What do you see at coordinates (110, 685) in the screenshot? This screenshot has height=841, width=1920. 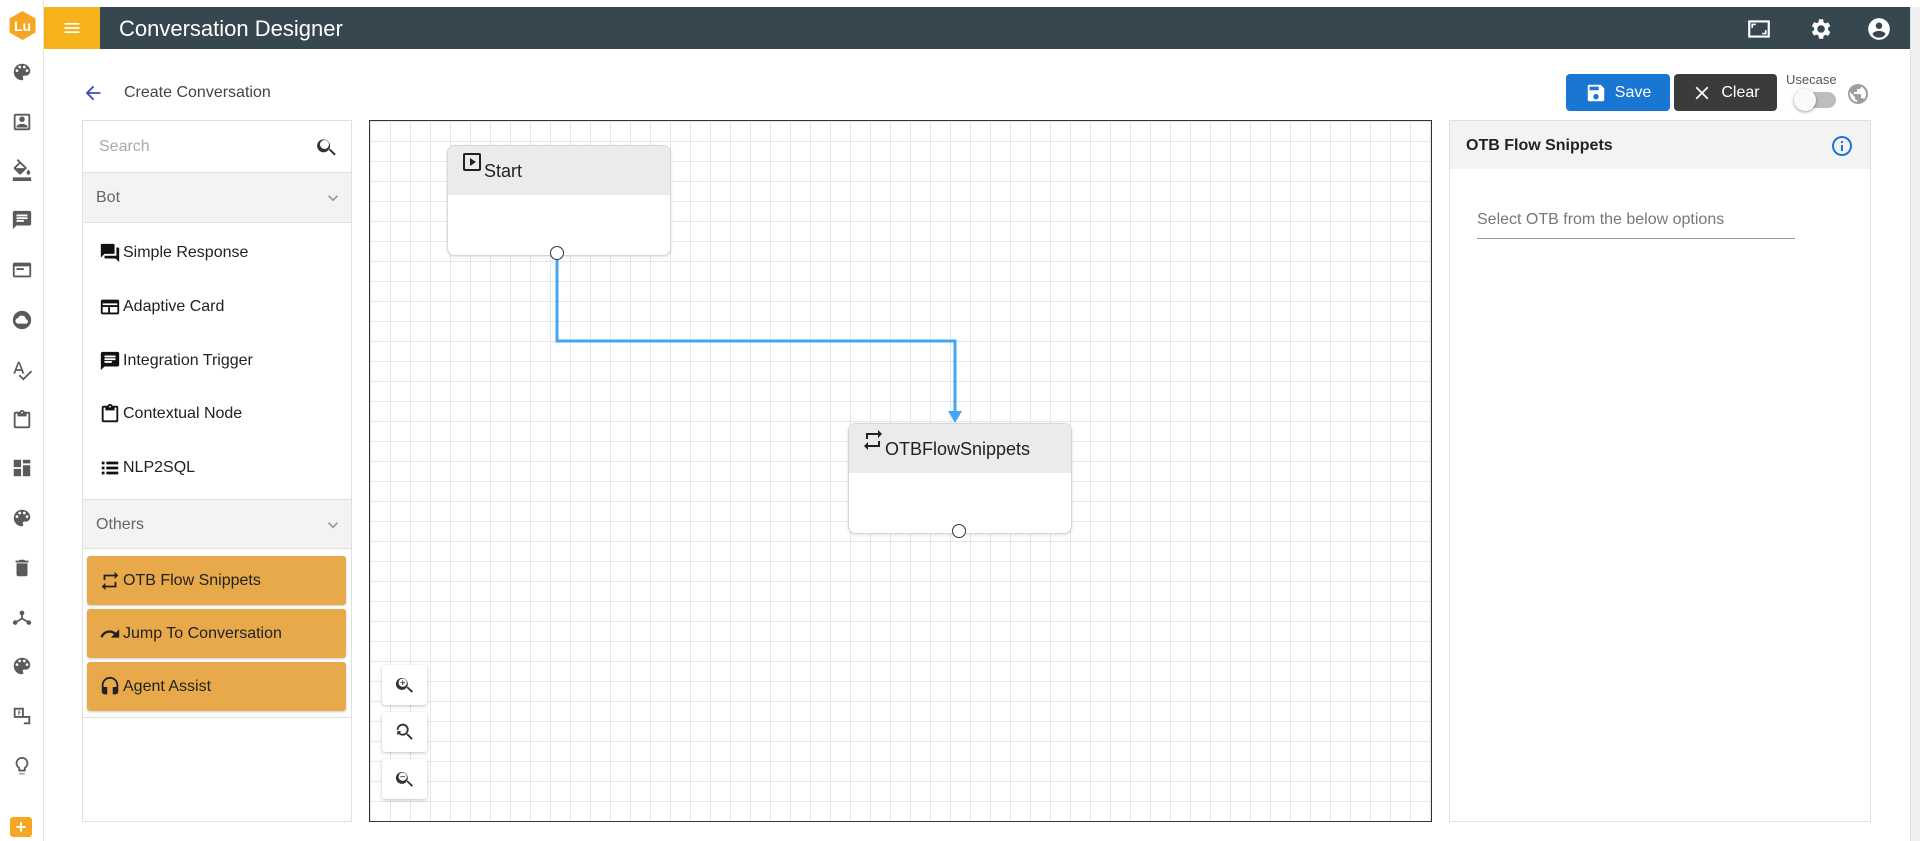 I see `headset-icon` at bounding box center [110, 685].